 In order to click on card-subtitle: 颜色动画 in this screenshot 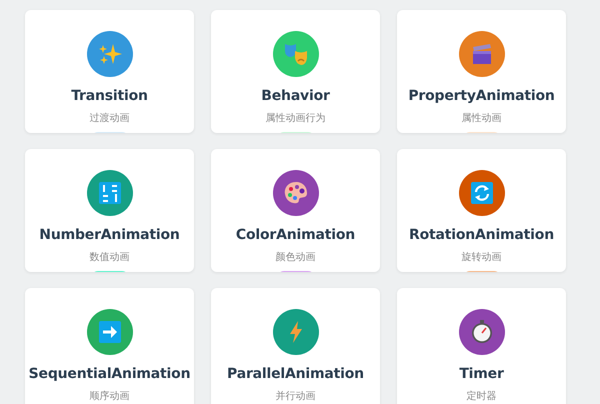, I will do `click(296, 257)`.